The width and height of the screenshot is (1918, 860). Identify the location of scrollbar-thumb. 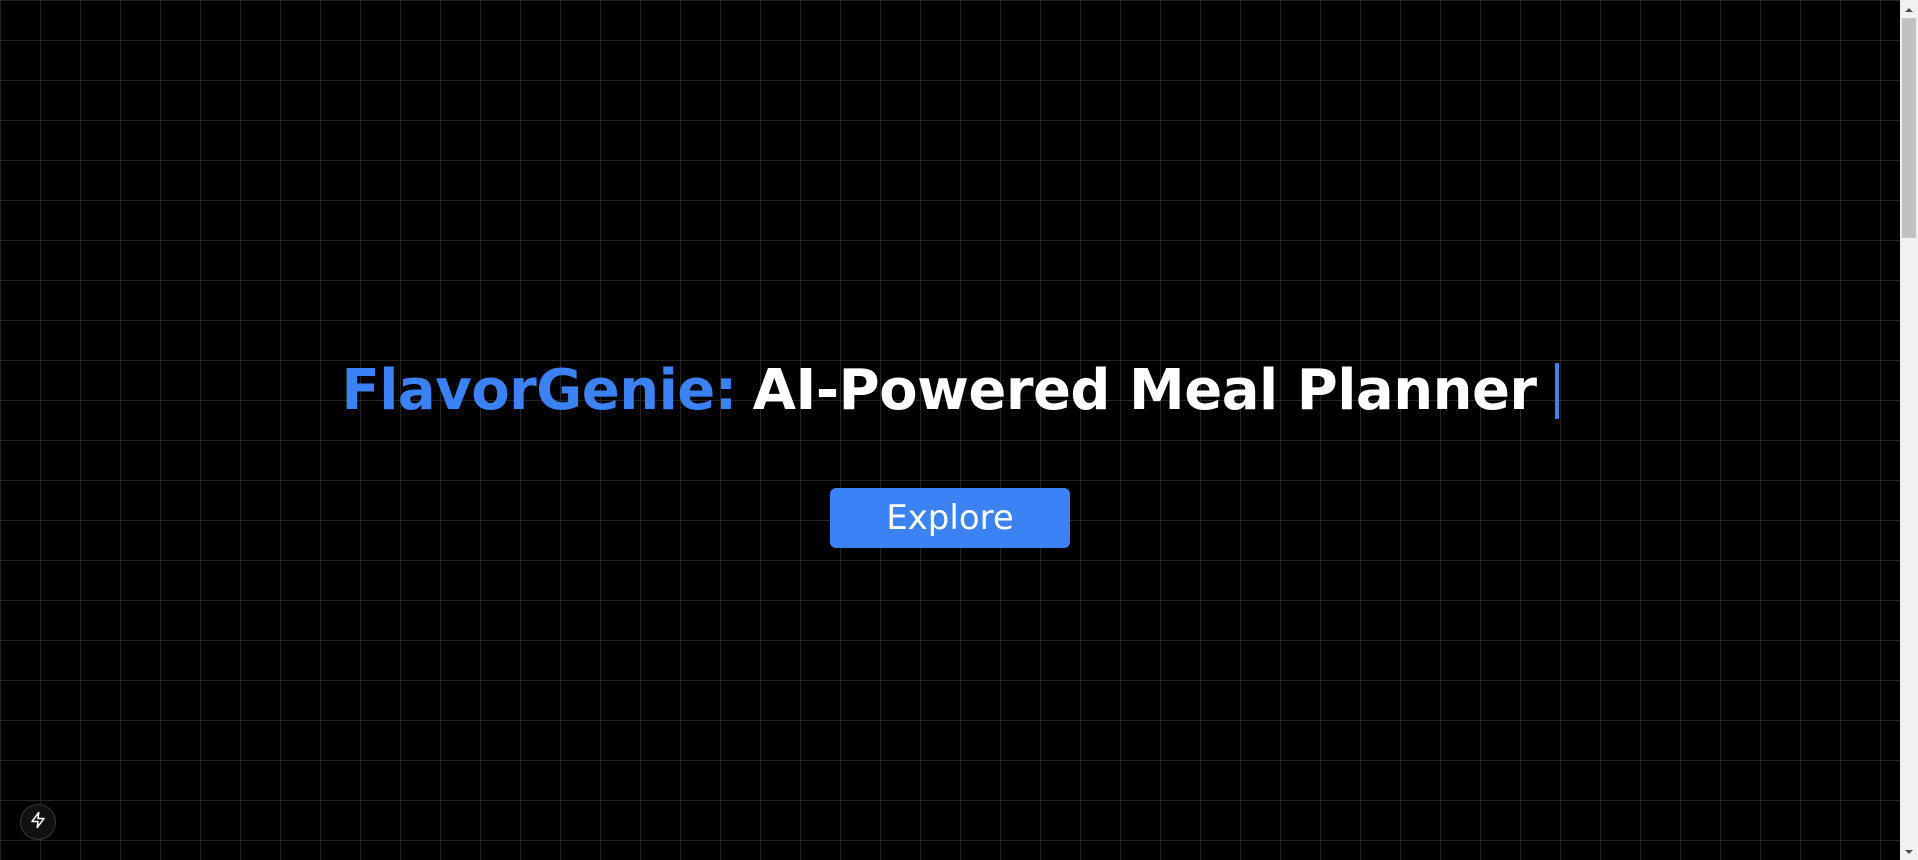
(1909, 128).